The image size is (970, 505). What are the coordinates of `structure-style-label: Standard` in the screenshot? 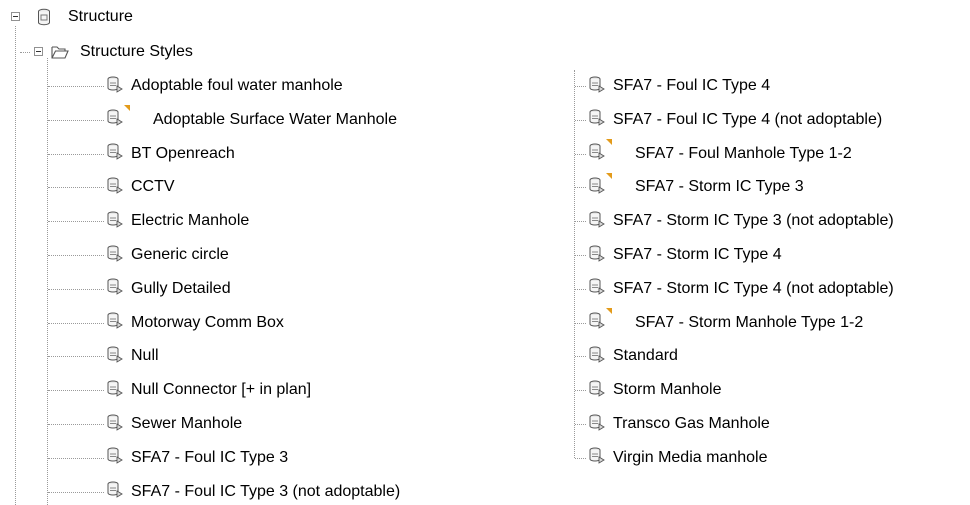 It's located at (645, 356).